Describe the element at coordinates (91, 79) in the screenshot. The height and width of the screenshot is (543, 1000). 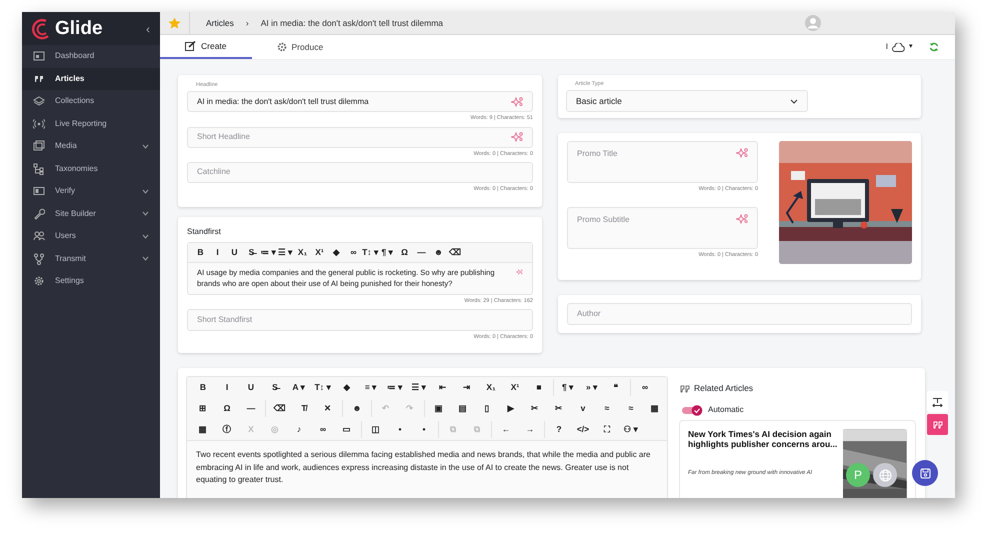
I see `sidebar-item: Articles` at that location.